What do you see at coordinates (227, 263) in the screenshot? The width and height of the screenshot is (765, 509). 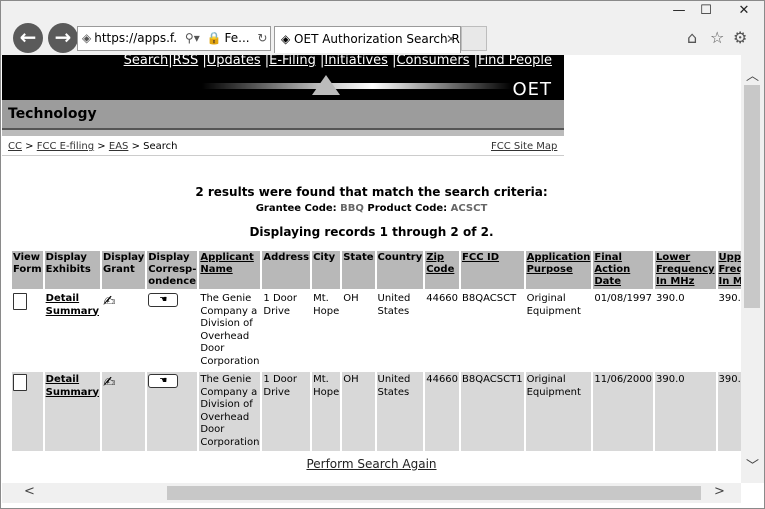 I see `sort-applicant-name: Applicant Name` at bounding box center [227, 263].